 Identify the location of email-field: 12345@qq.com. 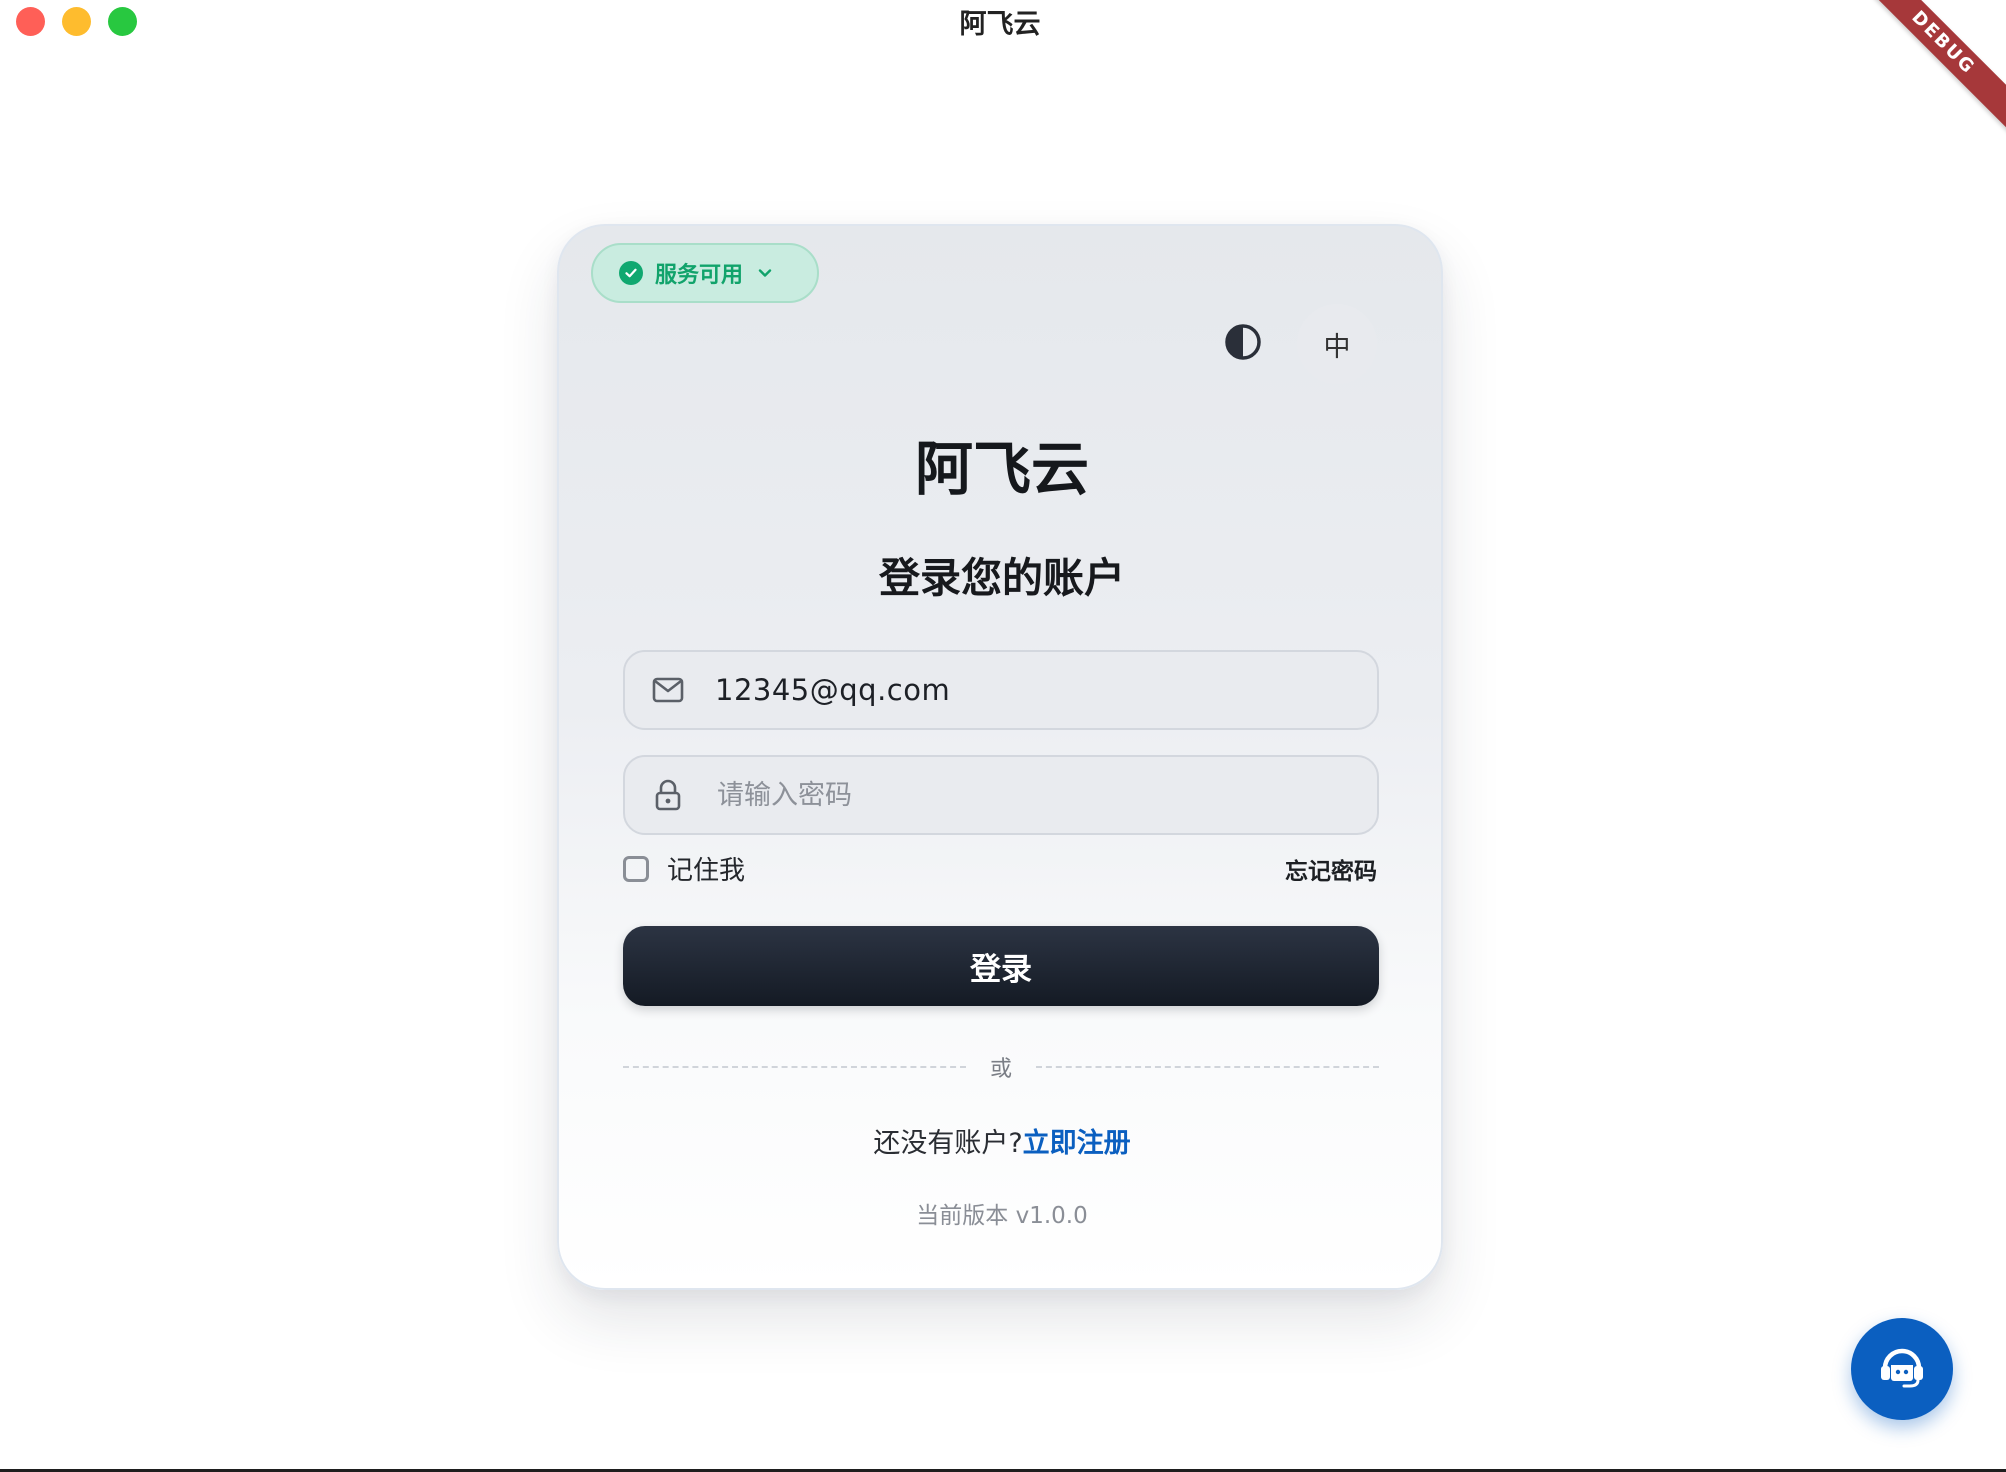
(1001, 690).